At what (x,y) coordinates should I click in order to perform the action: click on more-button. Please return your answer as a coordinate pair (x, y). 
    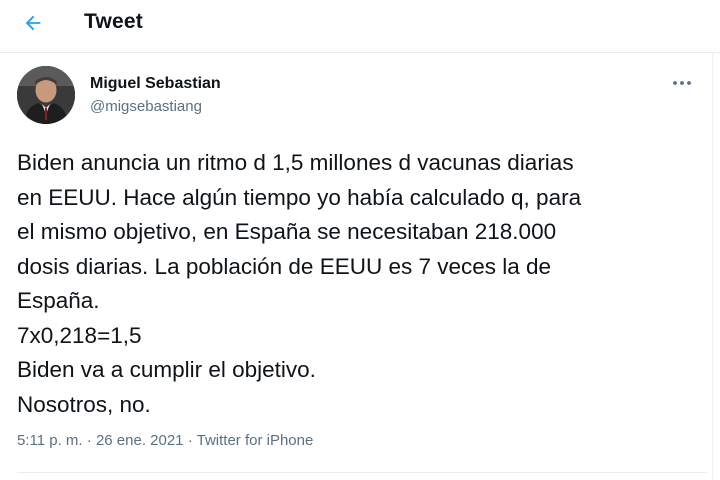
    Looking at the image, I should click on (682, 82).